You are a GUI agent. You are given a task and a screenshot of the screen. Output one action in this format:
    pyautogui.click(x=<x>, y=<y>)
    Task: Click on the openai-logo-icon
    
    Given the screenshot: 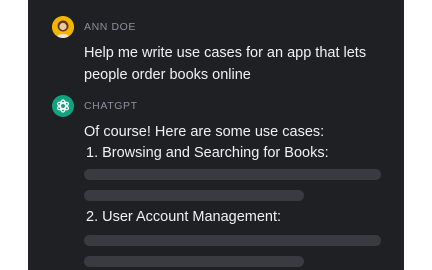 What is the action you would take?
    pyautogui.click(x=63, y=106)
    